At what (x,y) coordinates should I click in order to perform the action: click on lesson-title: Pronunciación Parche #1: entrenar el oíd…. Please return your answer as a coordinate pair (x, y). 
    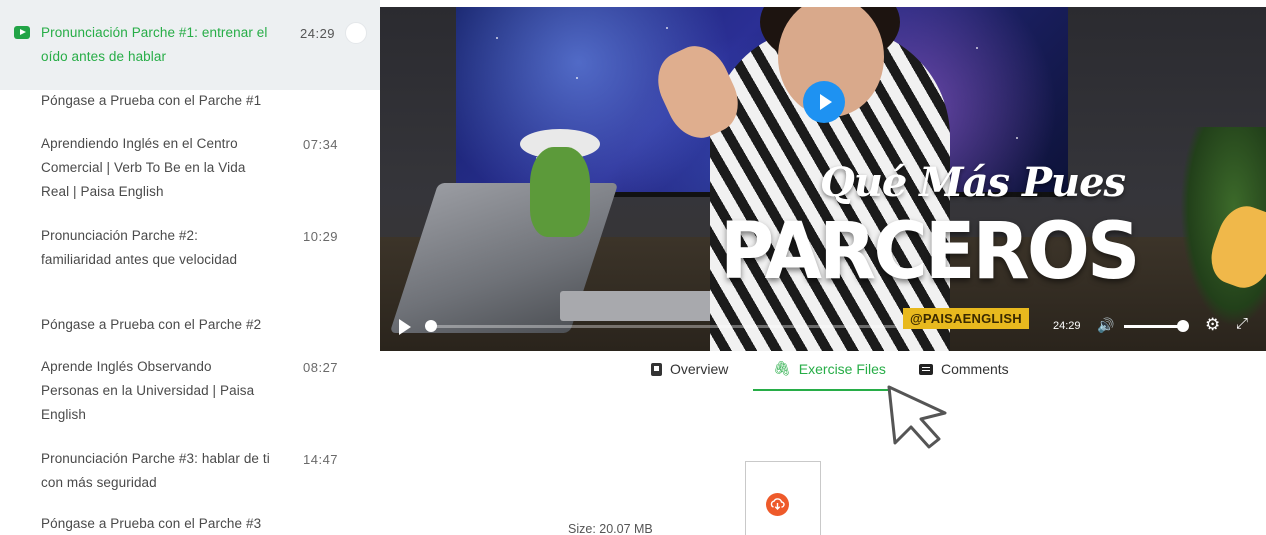
    Looking at the image, I should click on (154, 44).